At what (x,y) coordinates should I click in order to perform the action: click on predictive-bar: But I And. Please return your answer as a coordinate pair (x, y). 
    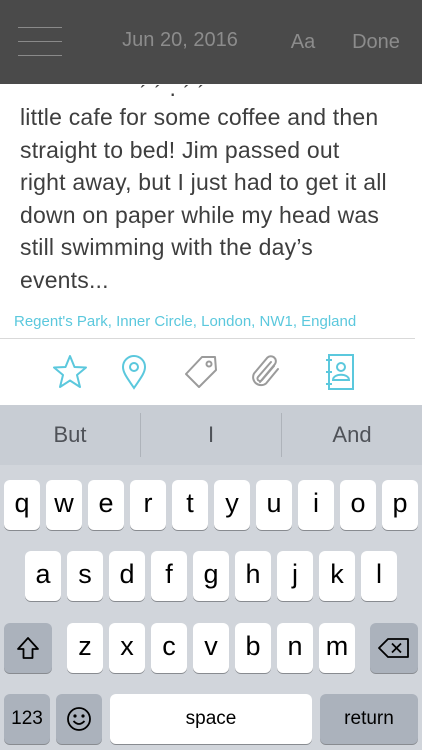
    Looking at the image, I should click on (211, 435).